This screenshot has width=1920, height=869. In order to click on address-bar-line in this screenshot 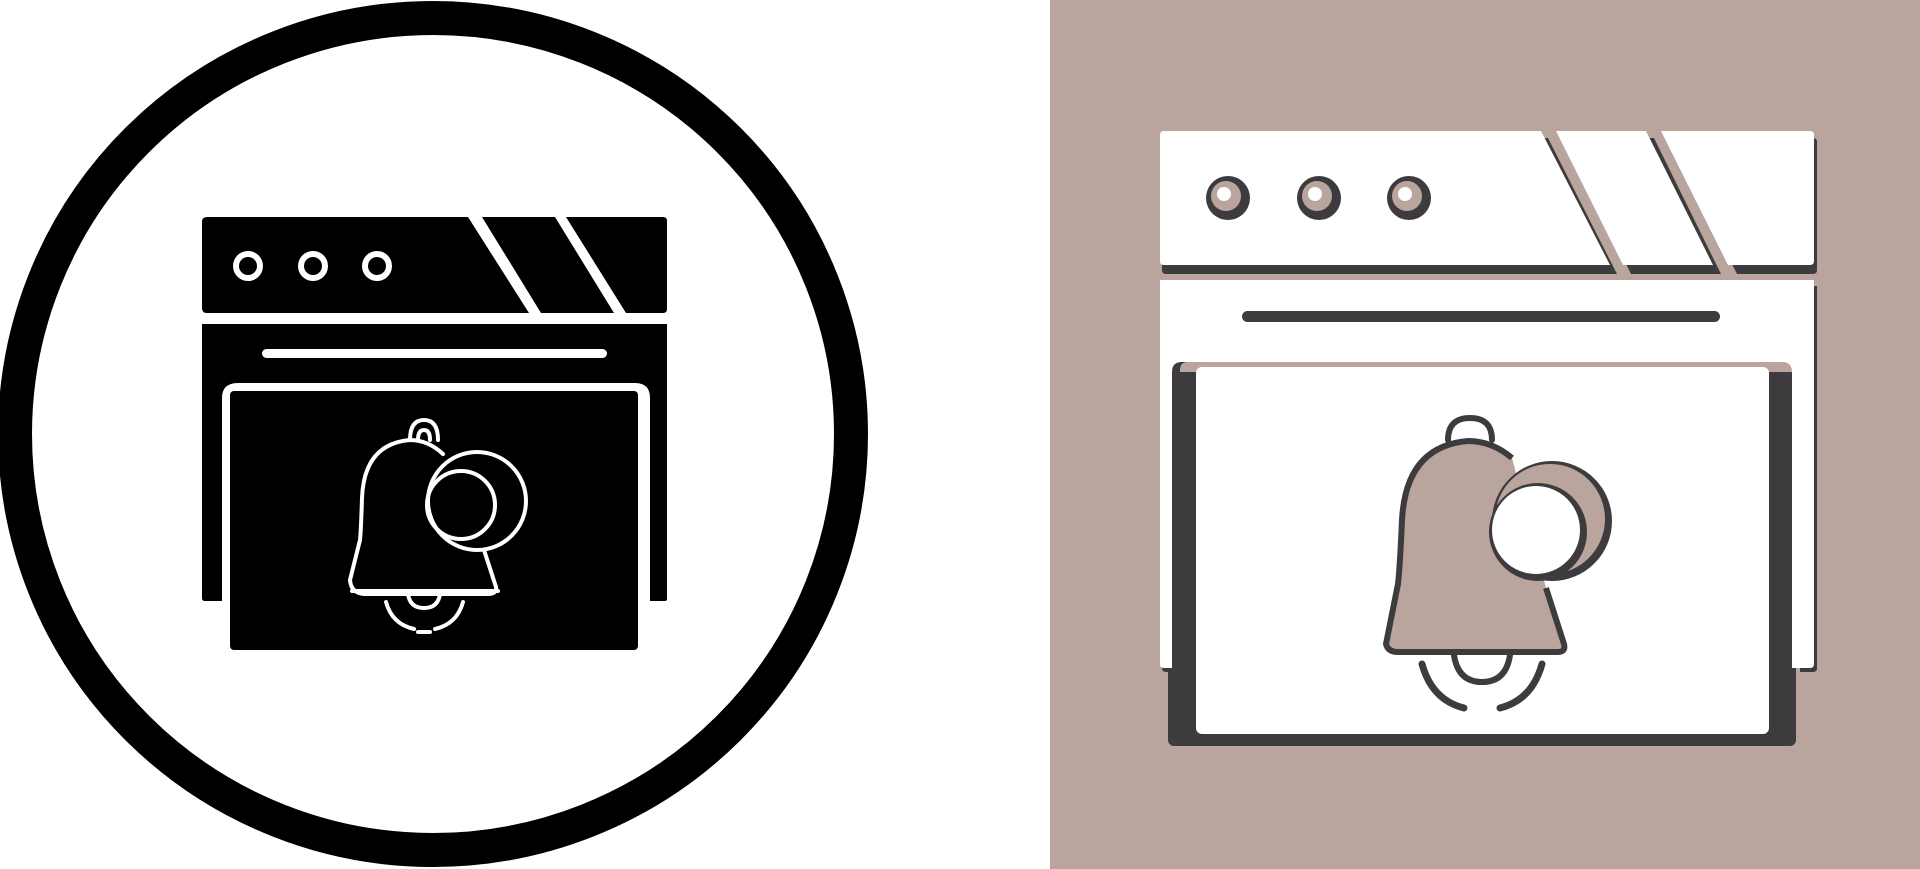, I will do `click(434, 353)`.